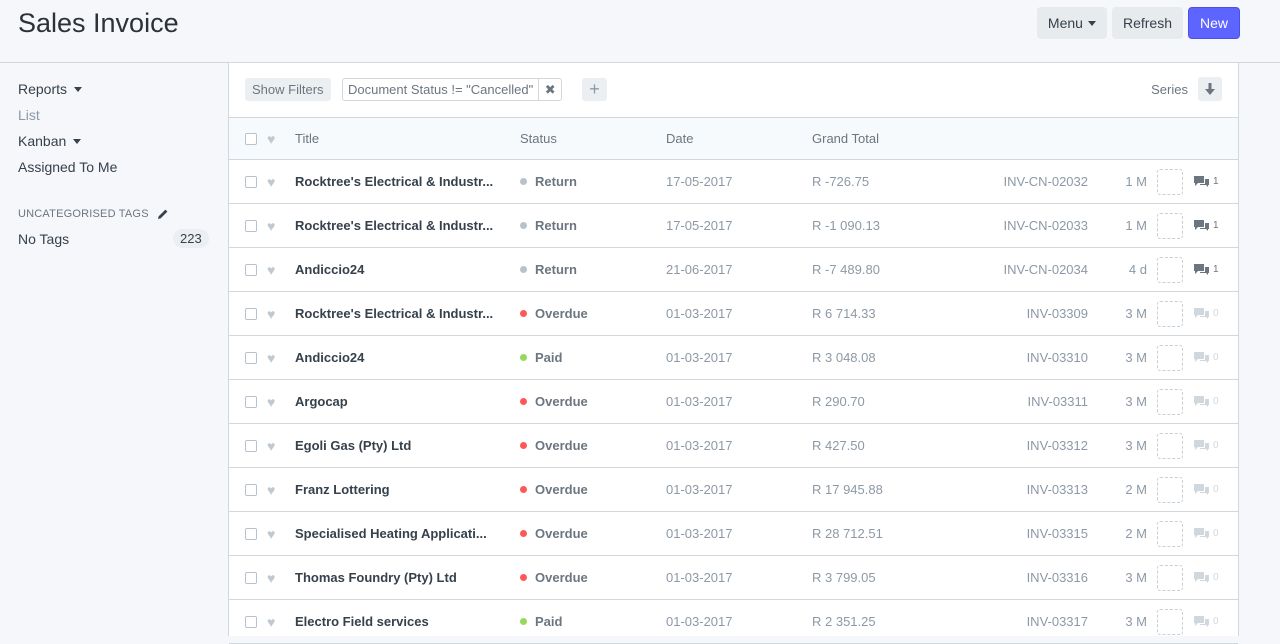 This screenshot has height=644, width=1280. Describe the element at coordinates (550, 89) in the screenshot. I see `close-icon: ✖` at that location.